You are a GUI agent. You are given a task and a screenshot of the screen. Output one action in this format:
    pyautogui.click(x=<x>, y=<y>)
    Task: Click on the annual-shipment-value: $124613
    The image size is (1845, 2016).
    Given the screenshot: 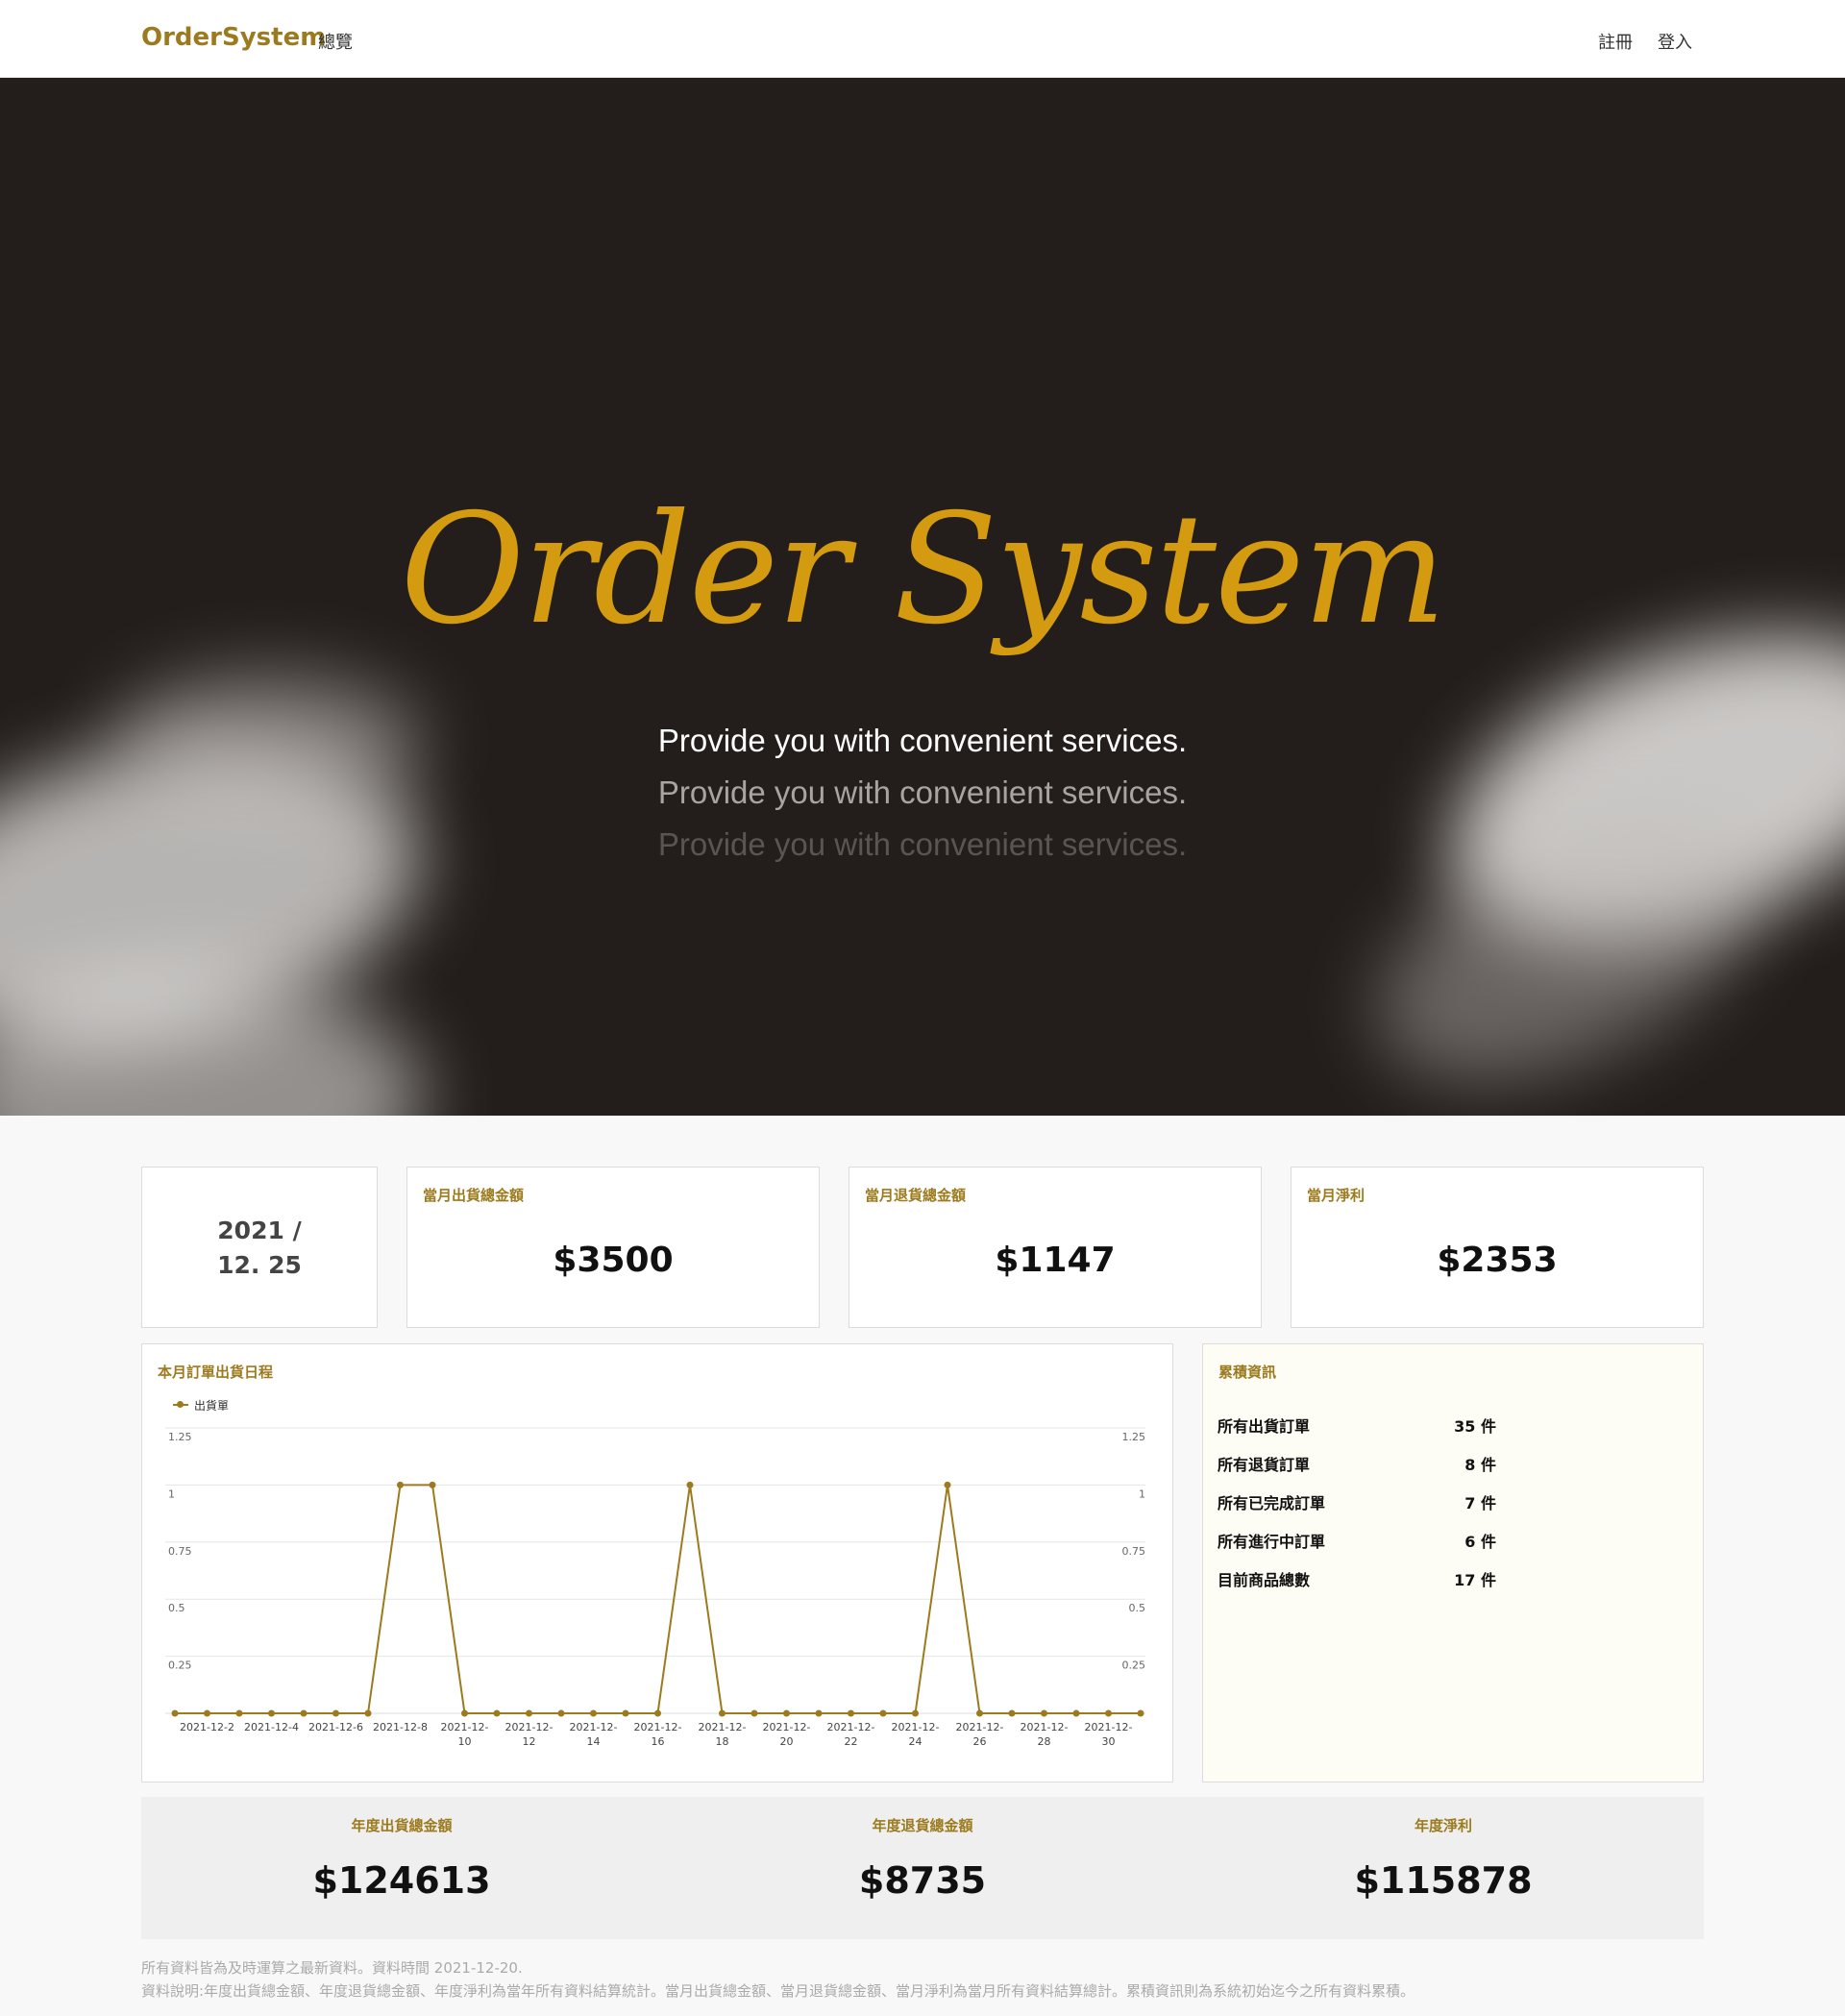 What is the action you would take?
    pyautogui.click(x=402, y=1880)
    